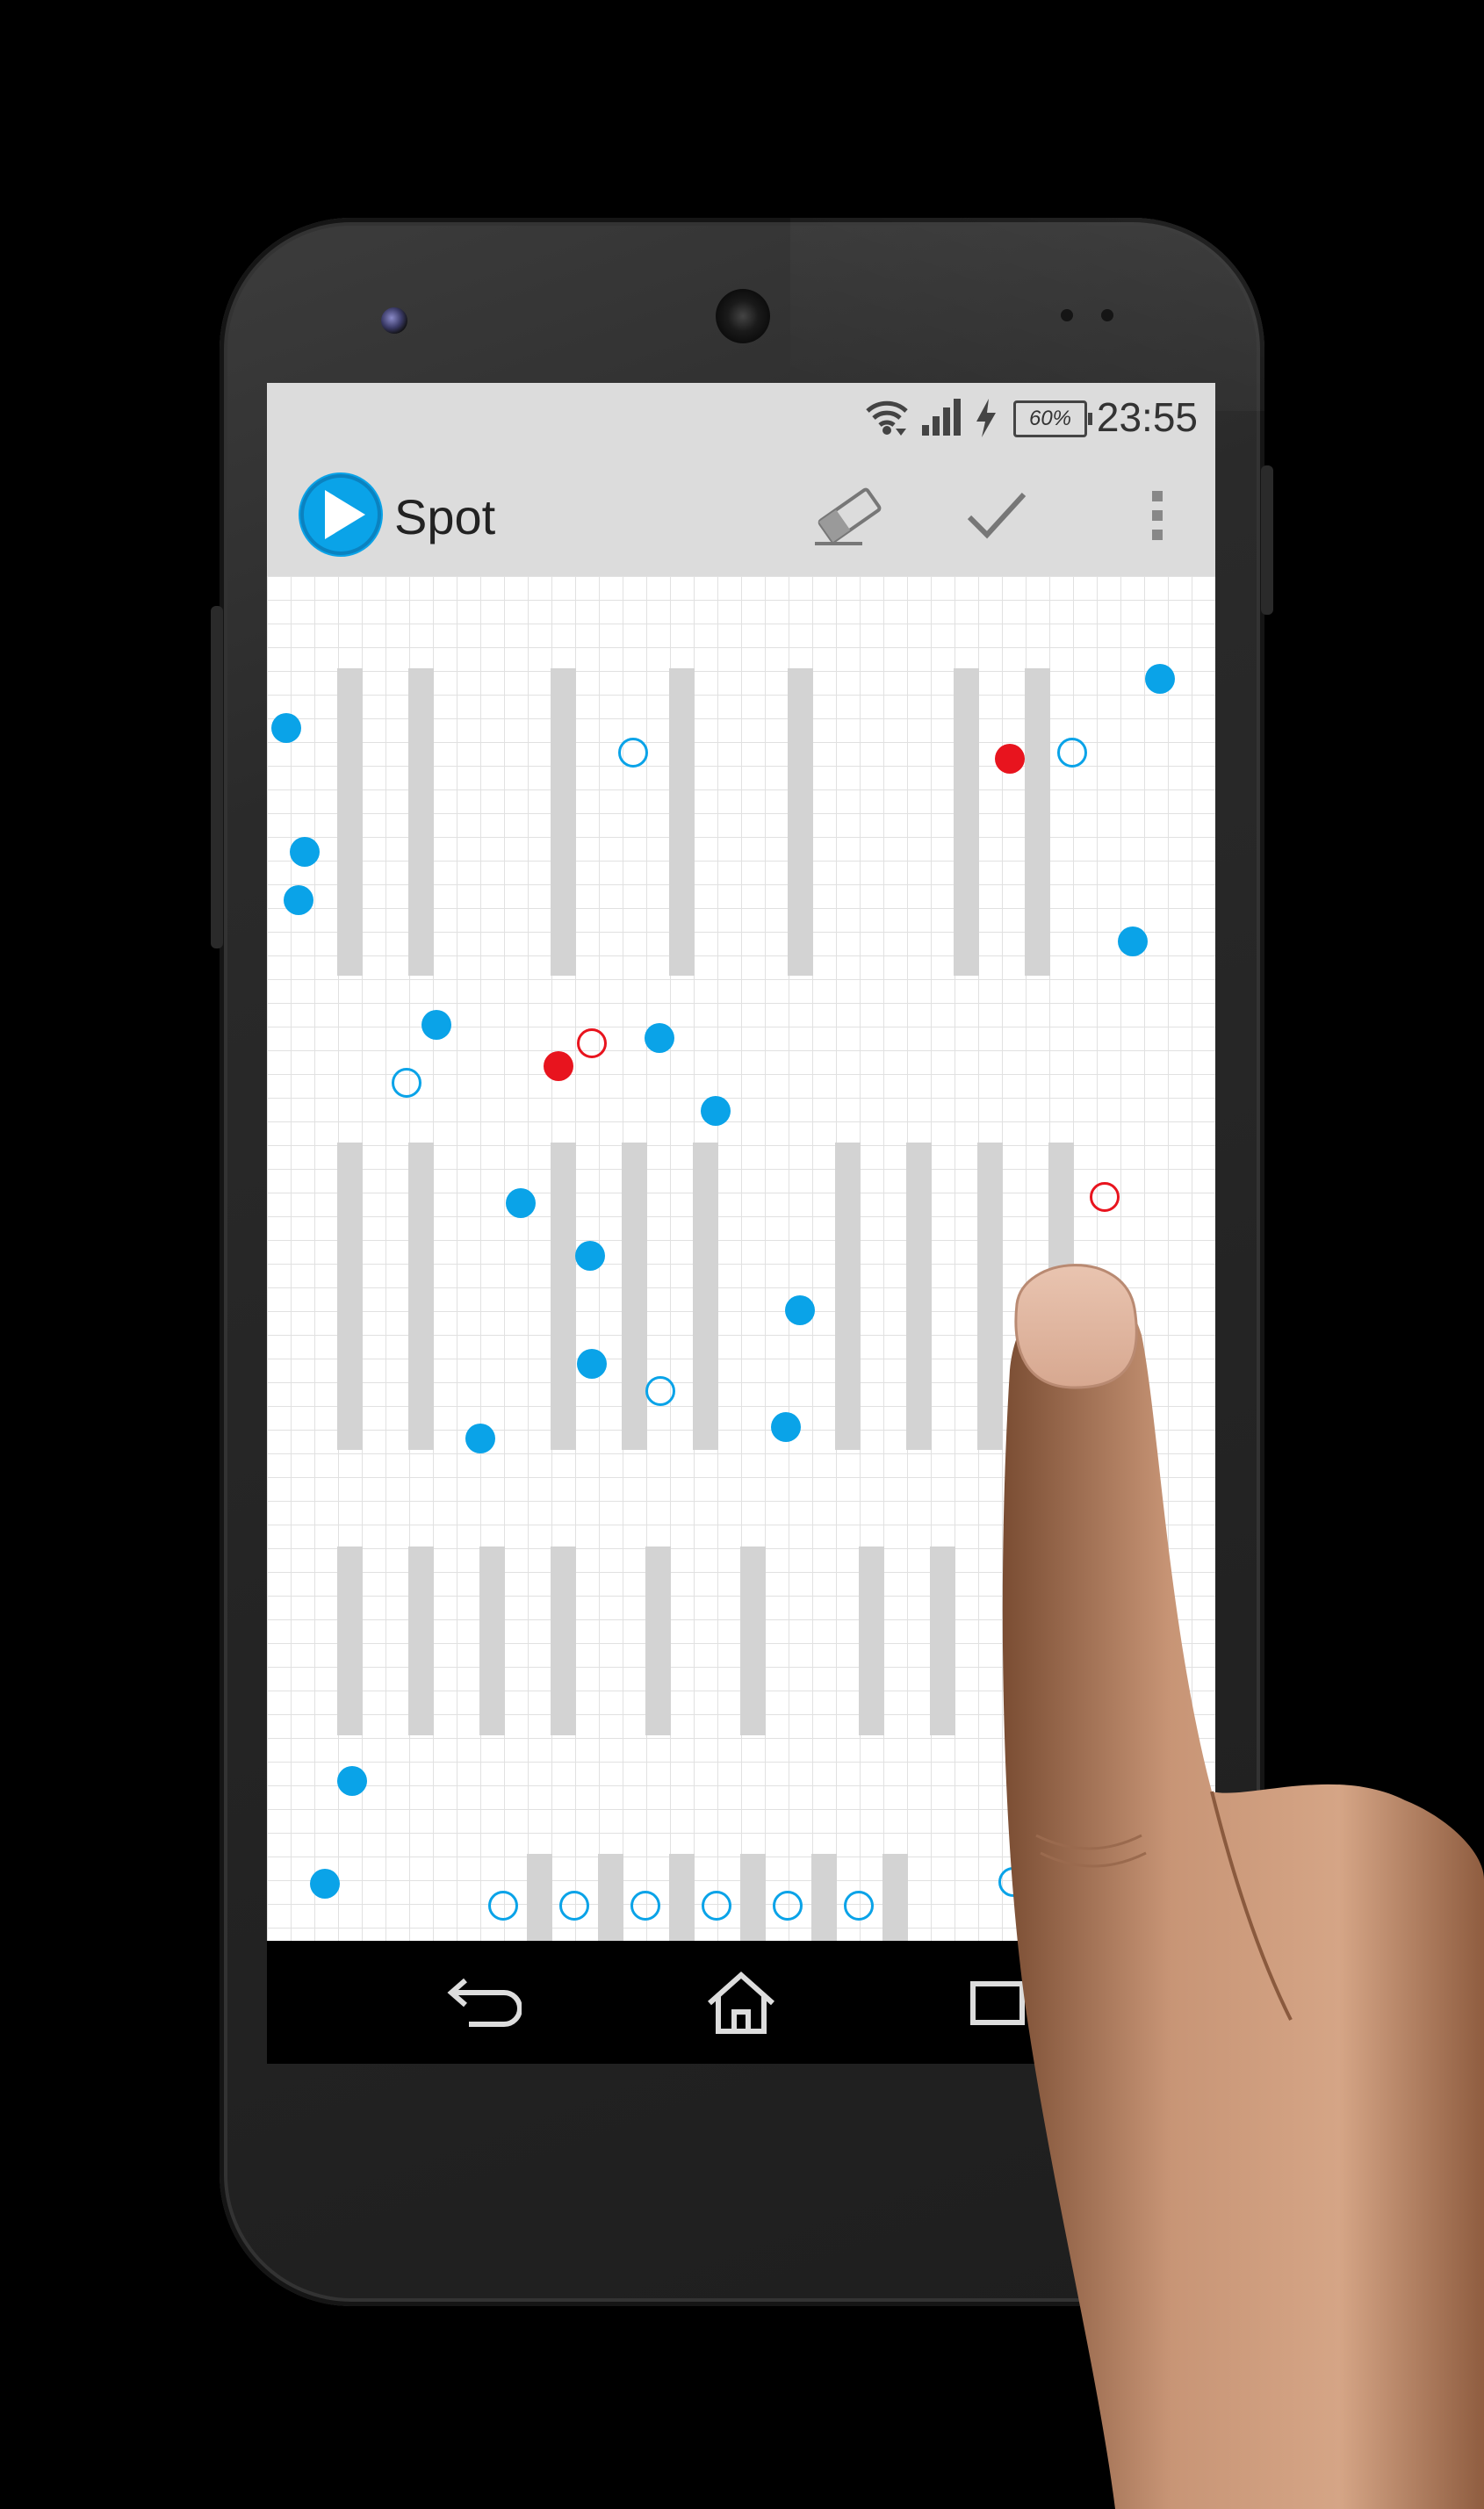 The height and width of the screenshot is (2509, 1484). Describe the element at coordinates (741, 418) in the screenshot. I see `status-bar: 60% 23:55` at that location.